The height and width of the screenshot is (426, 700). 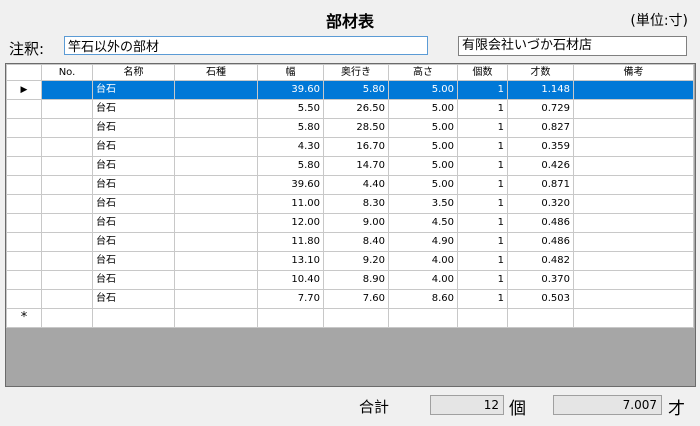 What do you see at coordinates (356, 299) in the screenshot?
I see `cell-depth: 7.60` at bounding box center [356, 299].